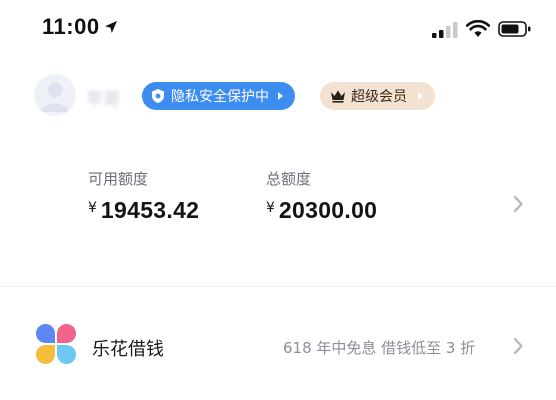 The image size is (556, 400). I want to click on total-credit-label: 总额度, so click(289, 179).